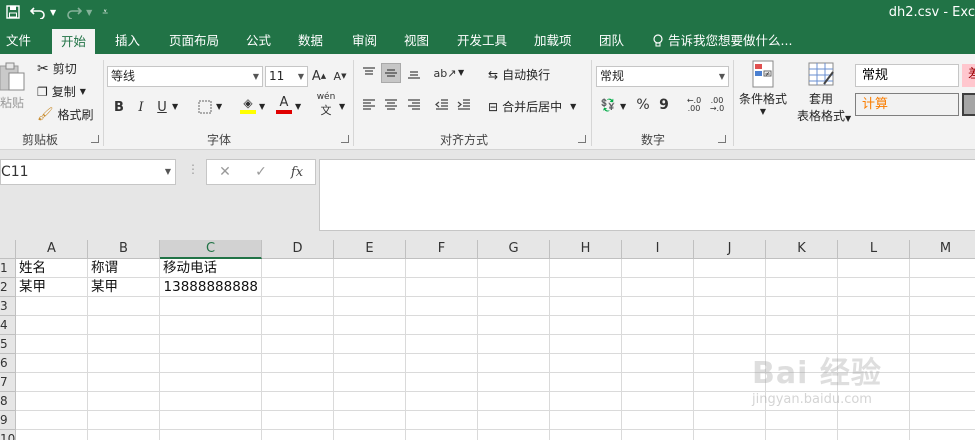 The width and height of the screenshot is (975, 440). I want to click on tab-page-layout: 页面布局, so click(194, 40).